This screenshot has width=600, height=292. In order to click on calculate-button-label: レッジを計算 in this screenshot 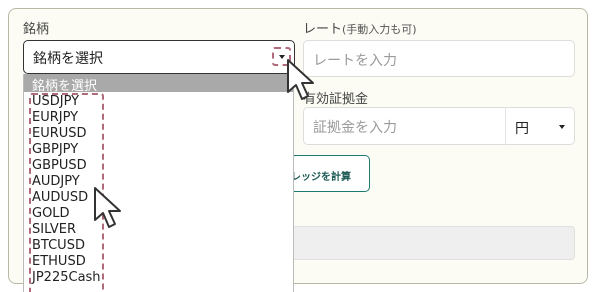, I will do `click(321, 177)`.